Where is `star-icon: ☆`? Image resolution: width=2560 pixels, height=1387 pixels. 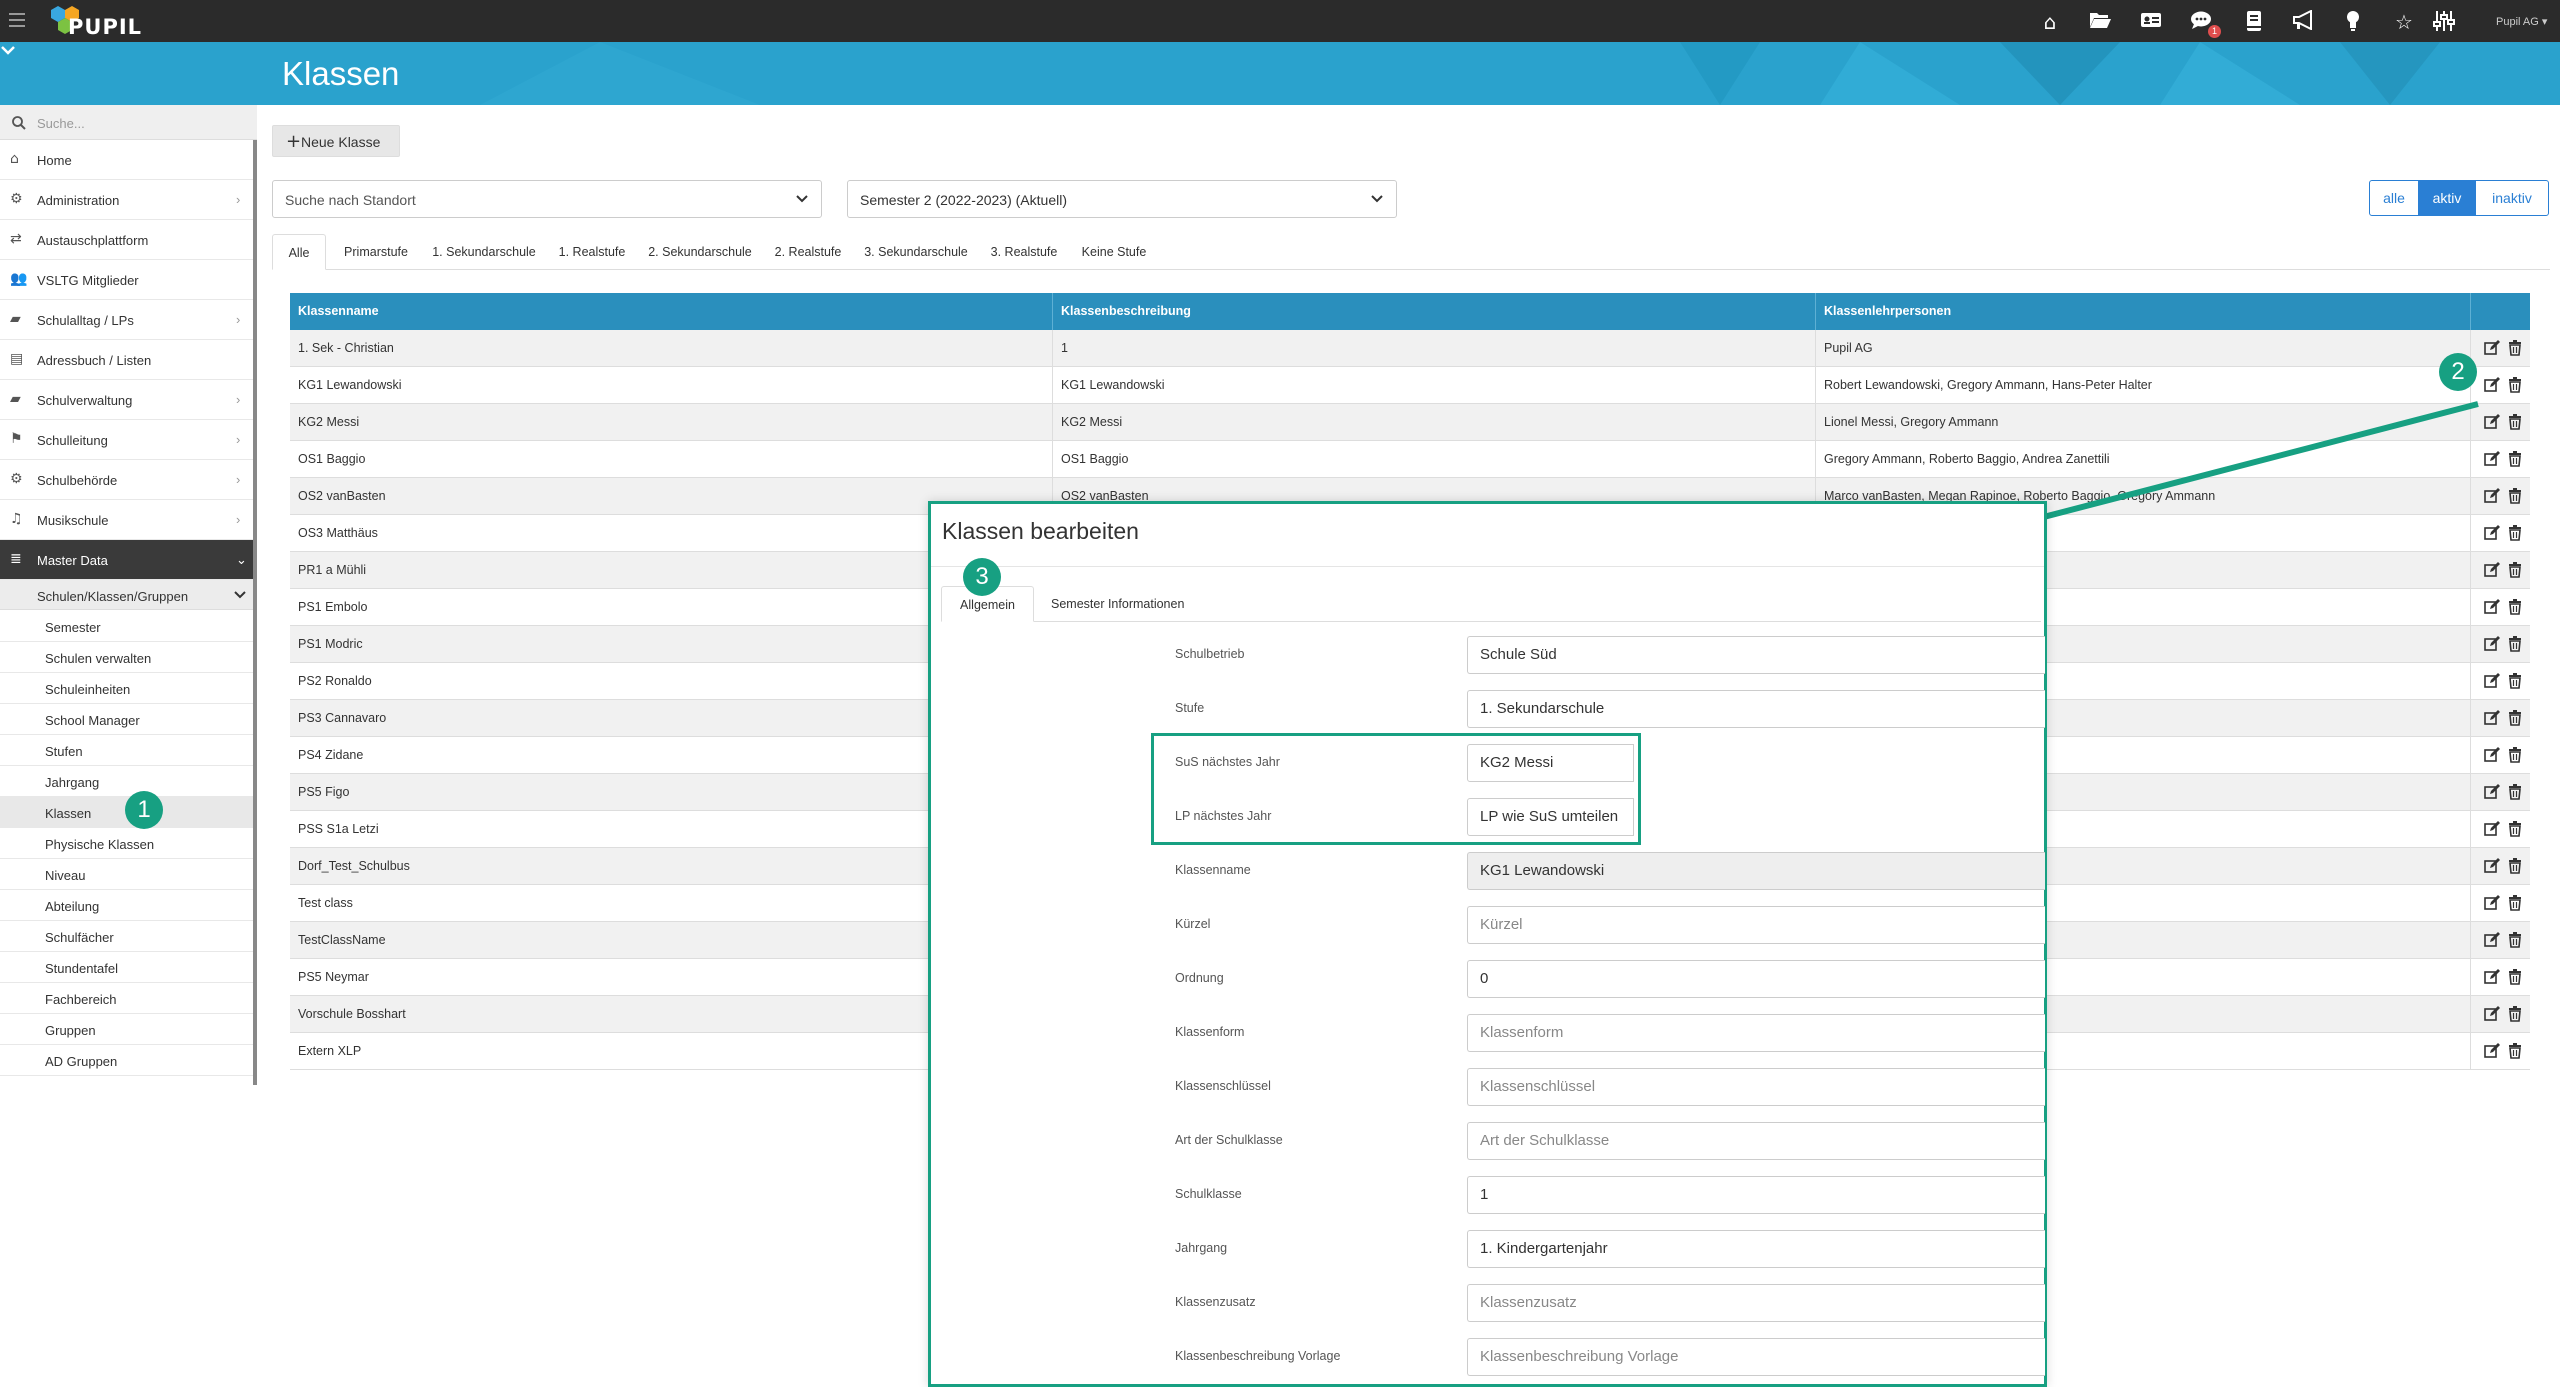
star-icon: ☆ is located at coordinates (2404, 22).